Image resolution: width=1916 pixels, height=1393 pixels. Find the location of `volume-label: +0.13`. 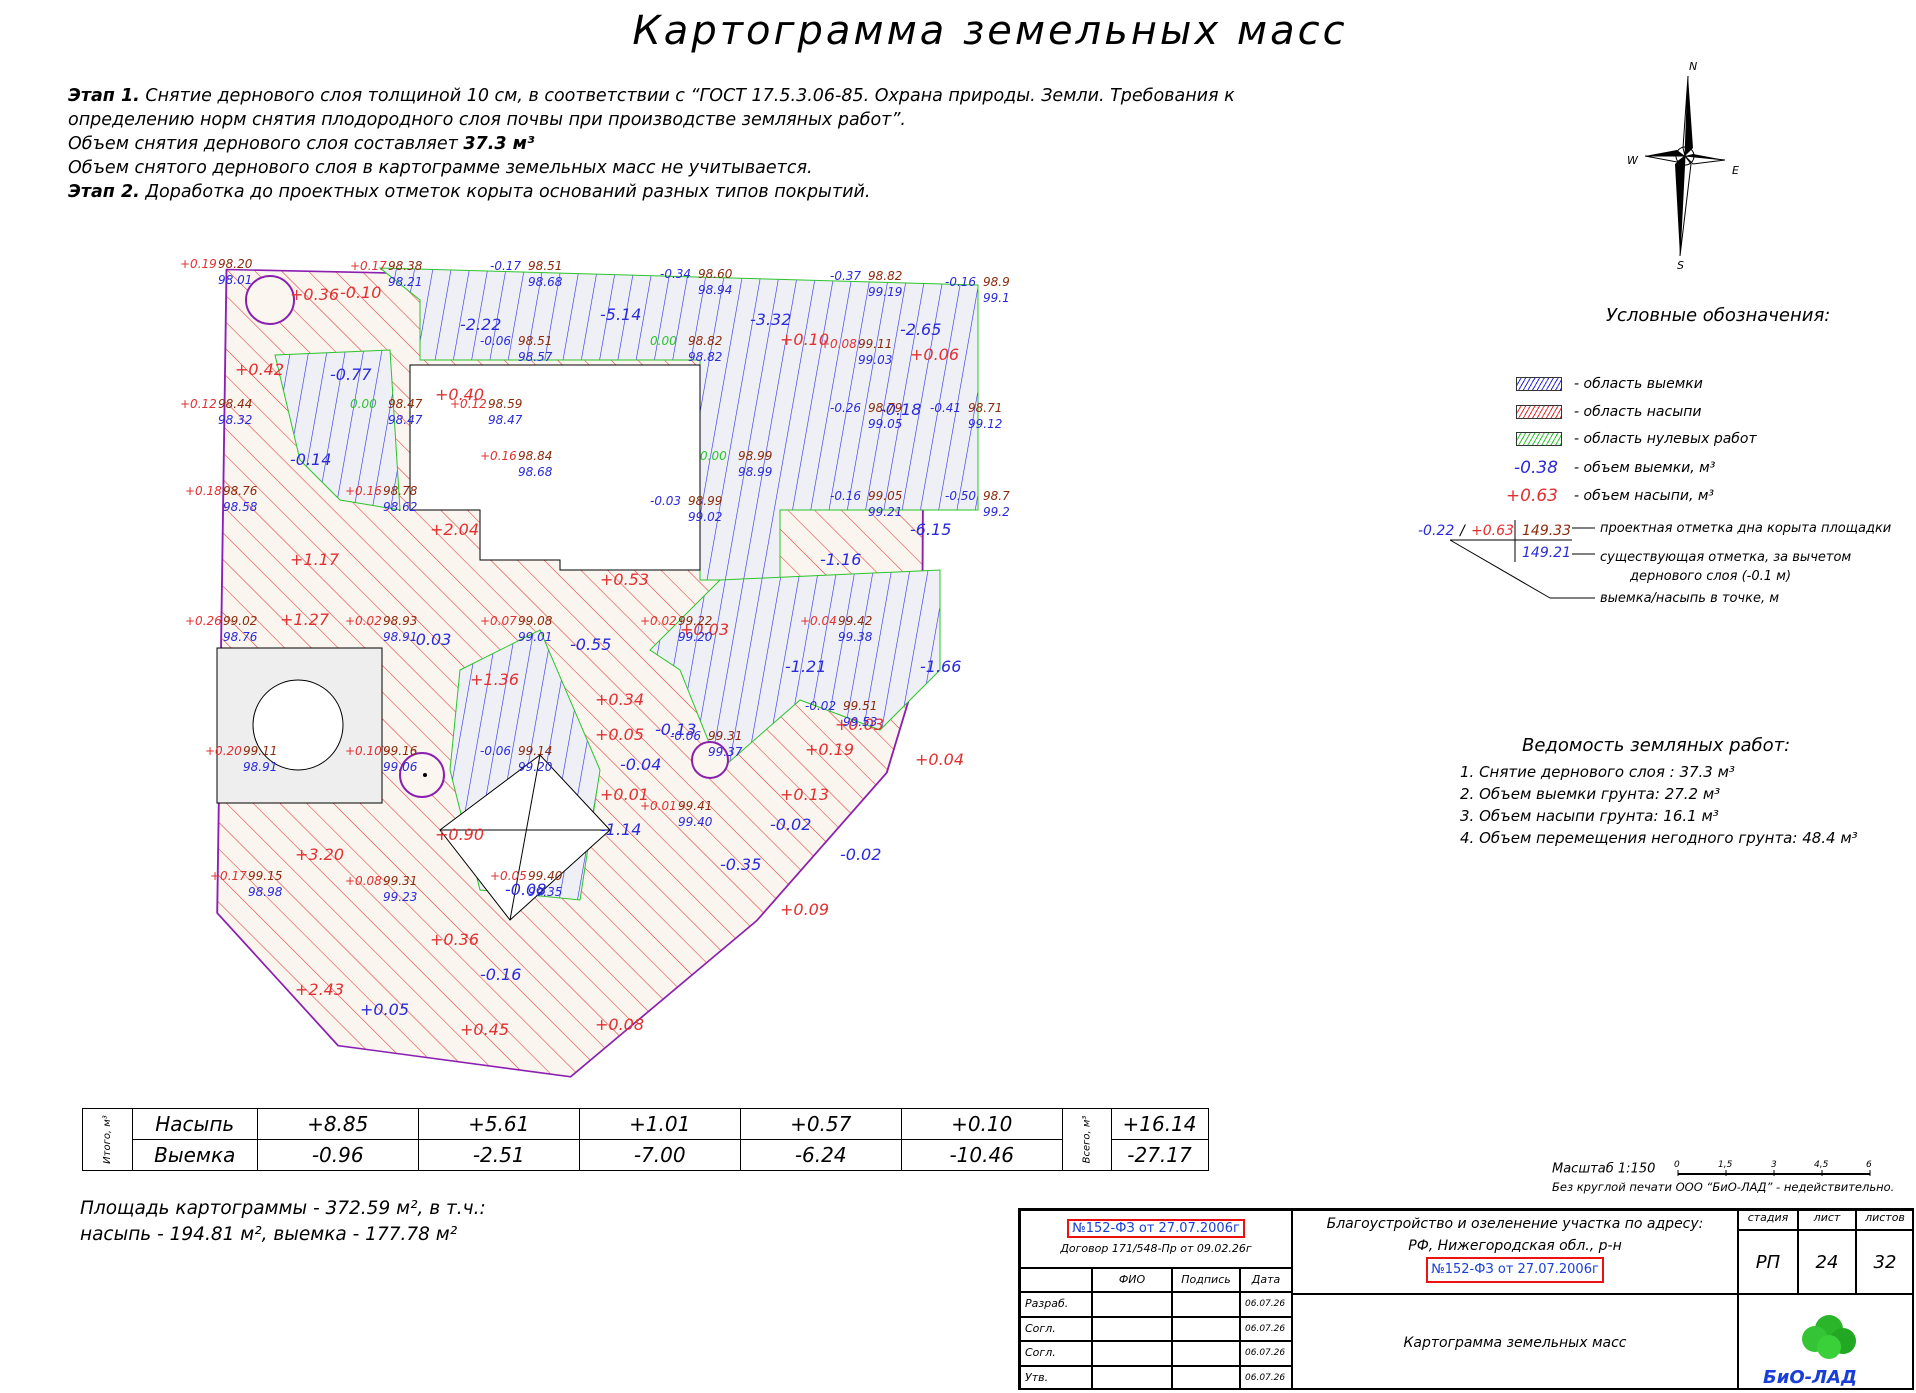

volume-label: +0.13 is located at coordinates (804, 794).